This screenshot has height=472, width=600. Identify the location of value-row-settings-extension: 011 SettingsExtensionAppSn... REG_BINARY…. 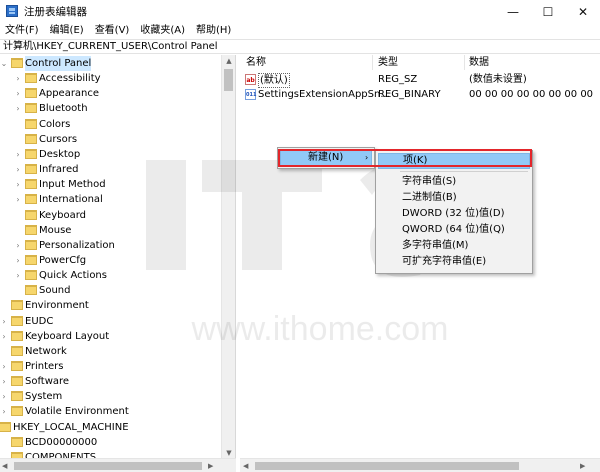
(420, 94).